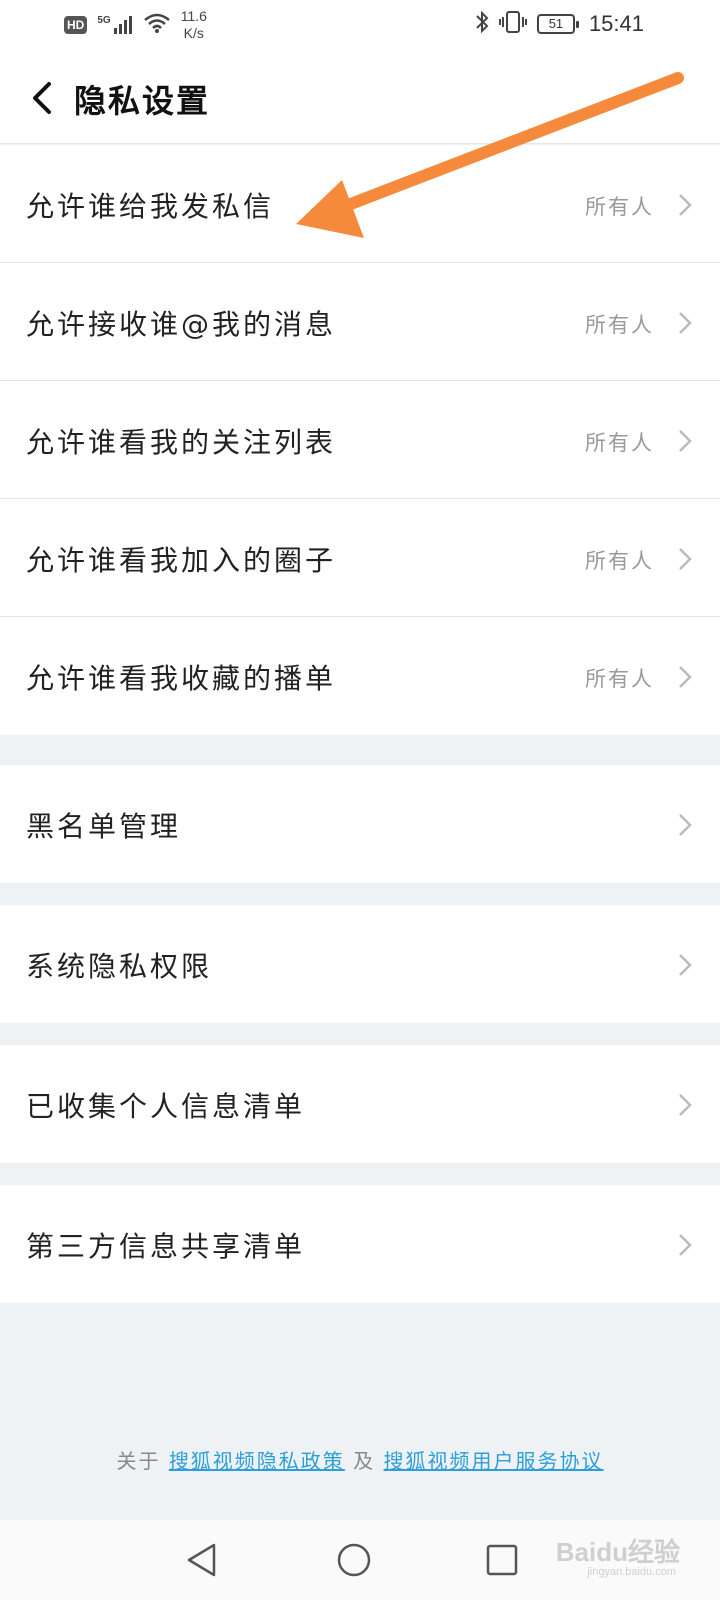  Describe the element at coordinates (150, 206) in the screenshot. I see `setting-label: 允许谁给我发私信` at that location.